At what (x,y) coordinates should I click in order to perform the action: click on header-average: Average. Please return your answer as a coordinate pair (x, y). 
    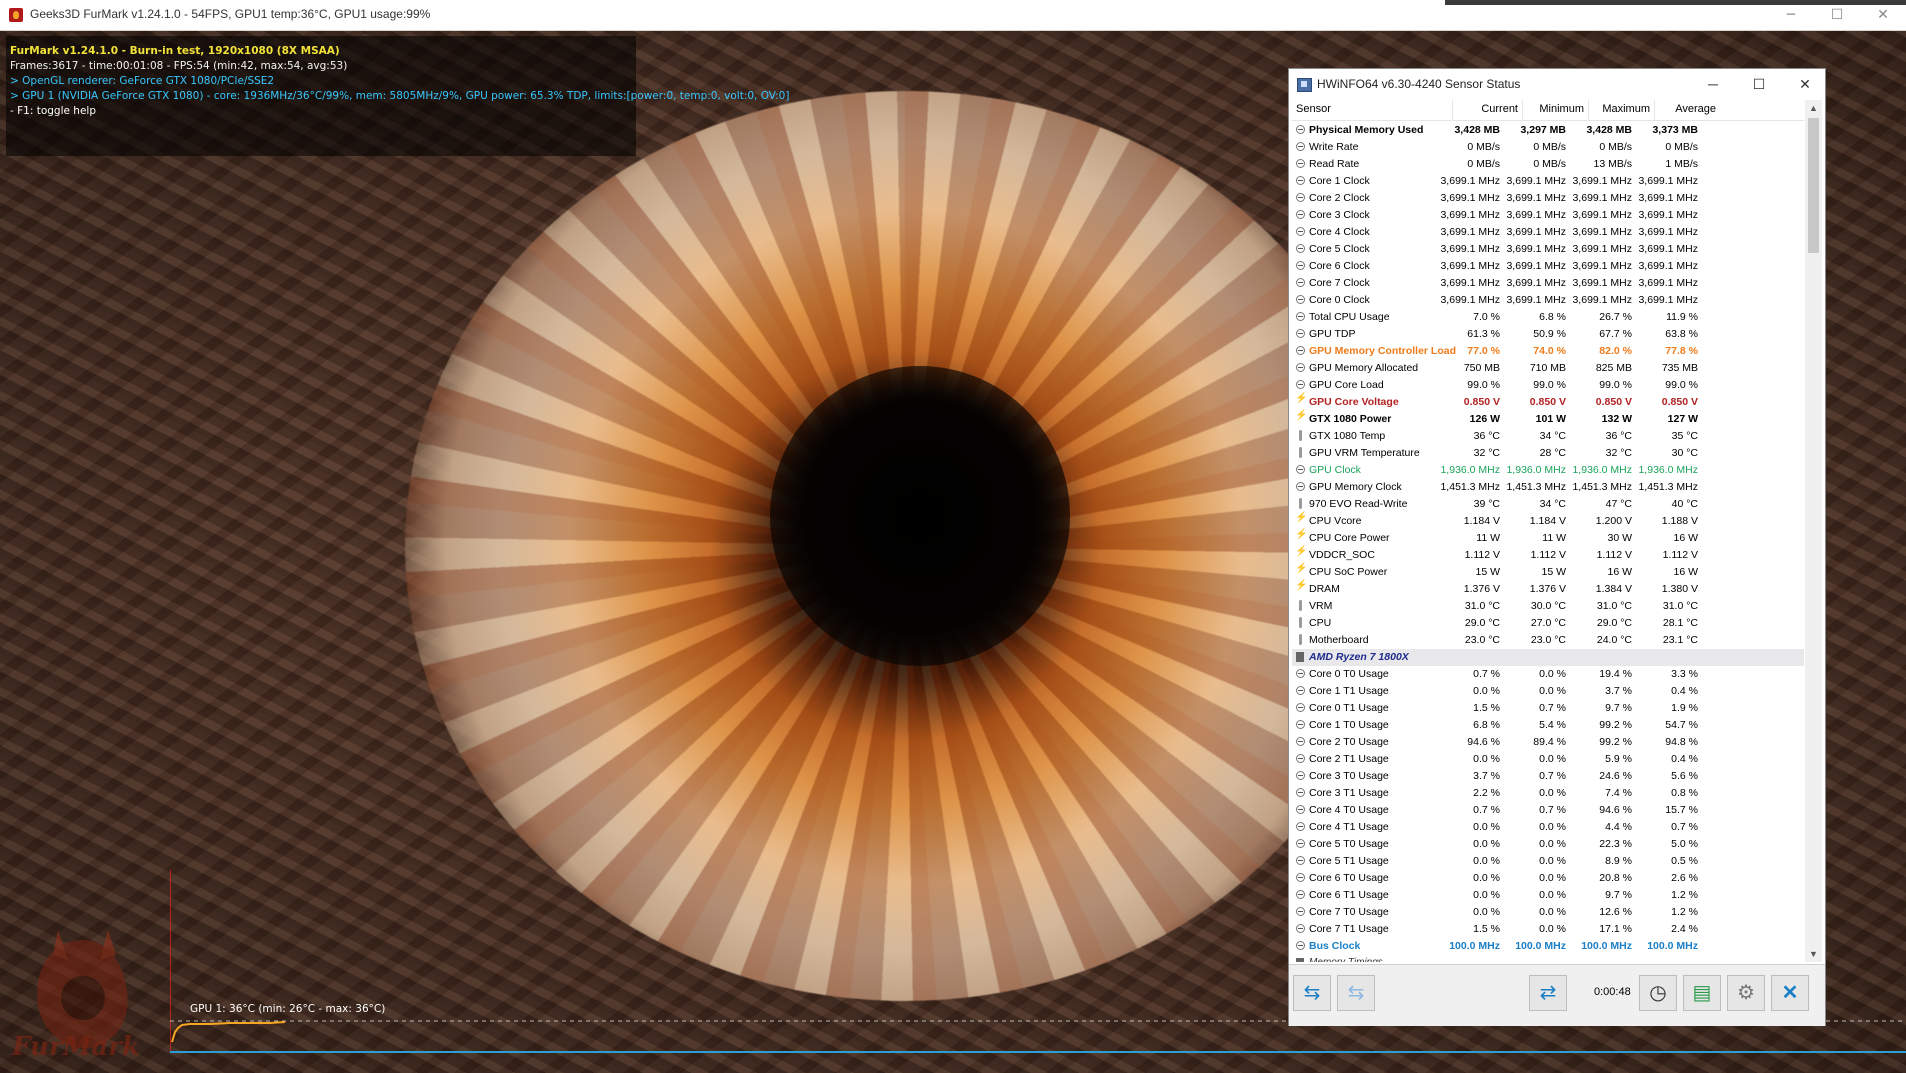
    Looking at the image, I should click on (1685, 109).